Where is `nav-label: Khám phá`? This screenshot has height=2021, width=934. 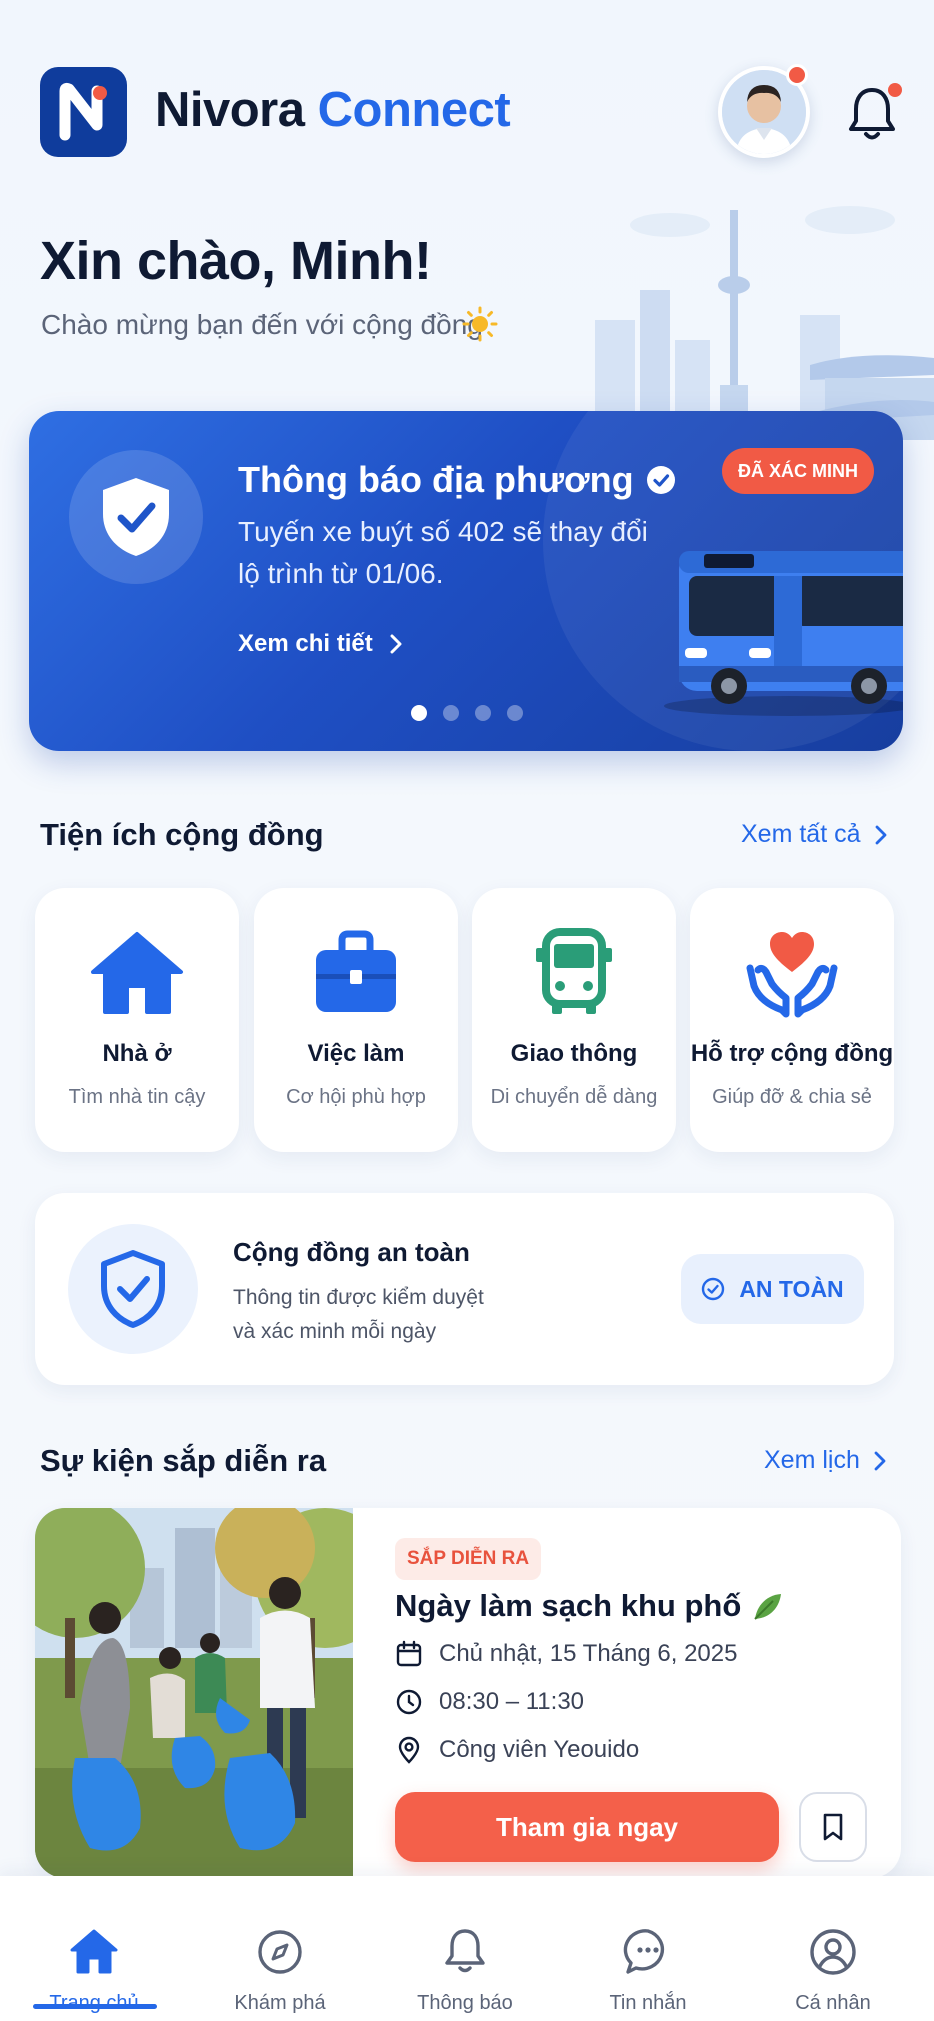
nav-label: Khám phá is located at coordinates (280, 2003).